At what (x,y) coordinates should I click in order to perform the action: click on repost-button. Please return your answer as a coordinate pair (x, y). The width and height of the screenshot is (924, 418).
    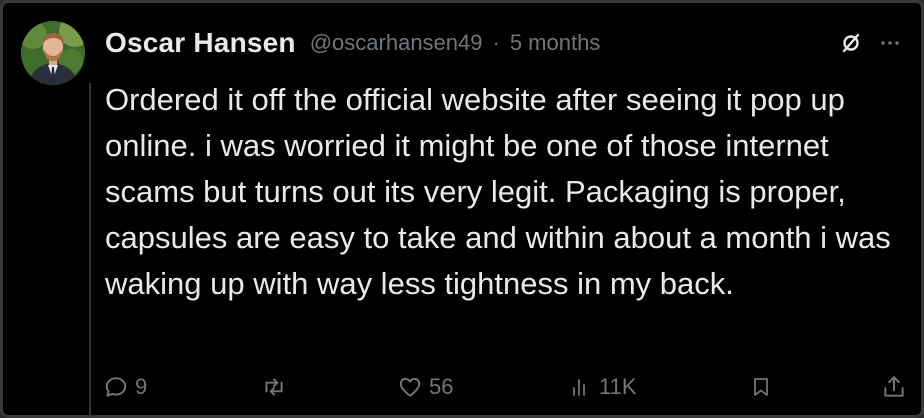
    Looking at the image, I should click on (277, 387).